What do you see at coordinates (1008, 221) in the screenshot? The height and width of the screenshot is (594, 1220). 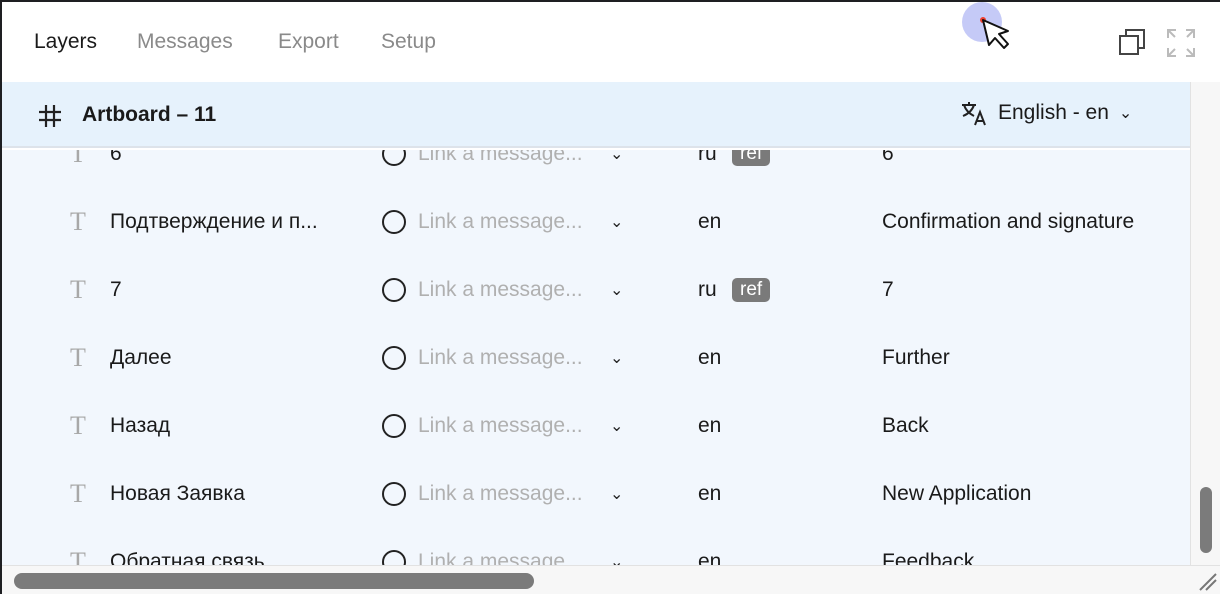 I see `translation-value: Confirmation and signature` at bounding box center [1008, 221].